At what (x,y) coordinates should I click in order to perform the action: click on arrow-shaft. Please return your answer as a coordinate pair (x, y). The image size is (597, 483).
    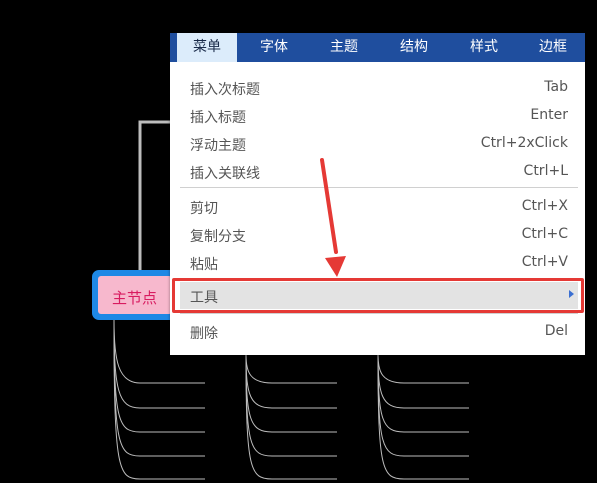
    Looking at the image, I should click on (329, 206).